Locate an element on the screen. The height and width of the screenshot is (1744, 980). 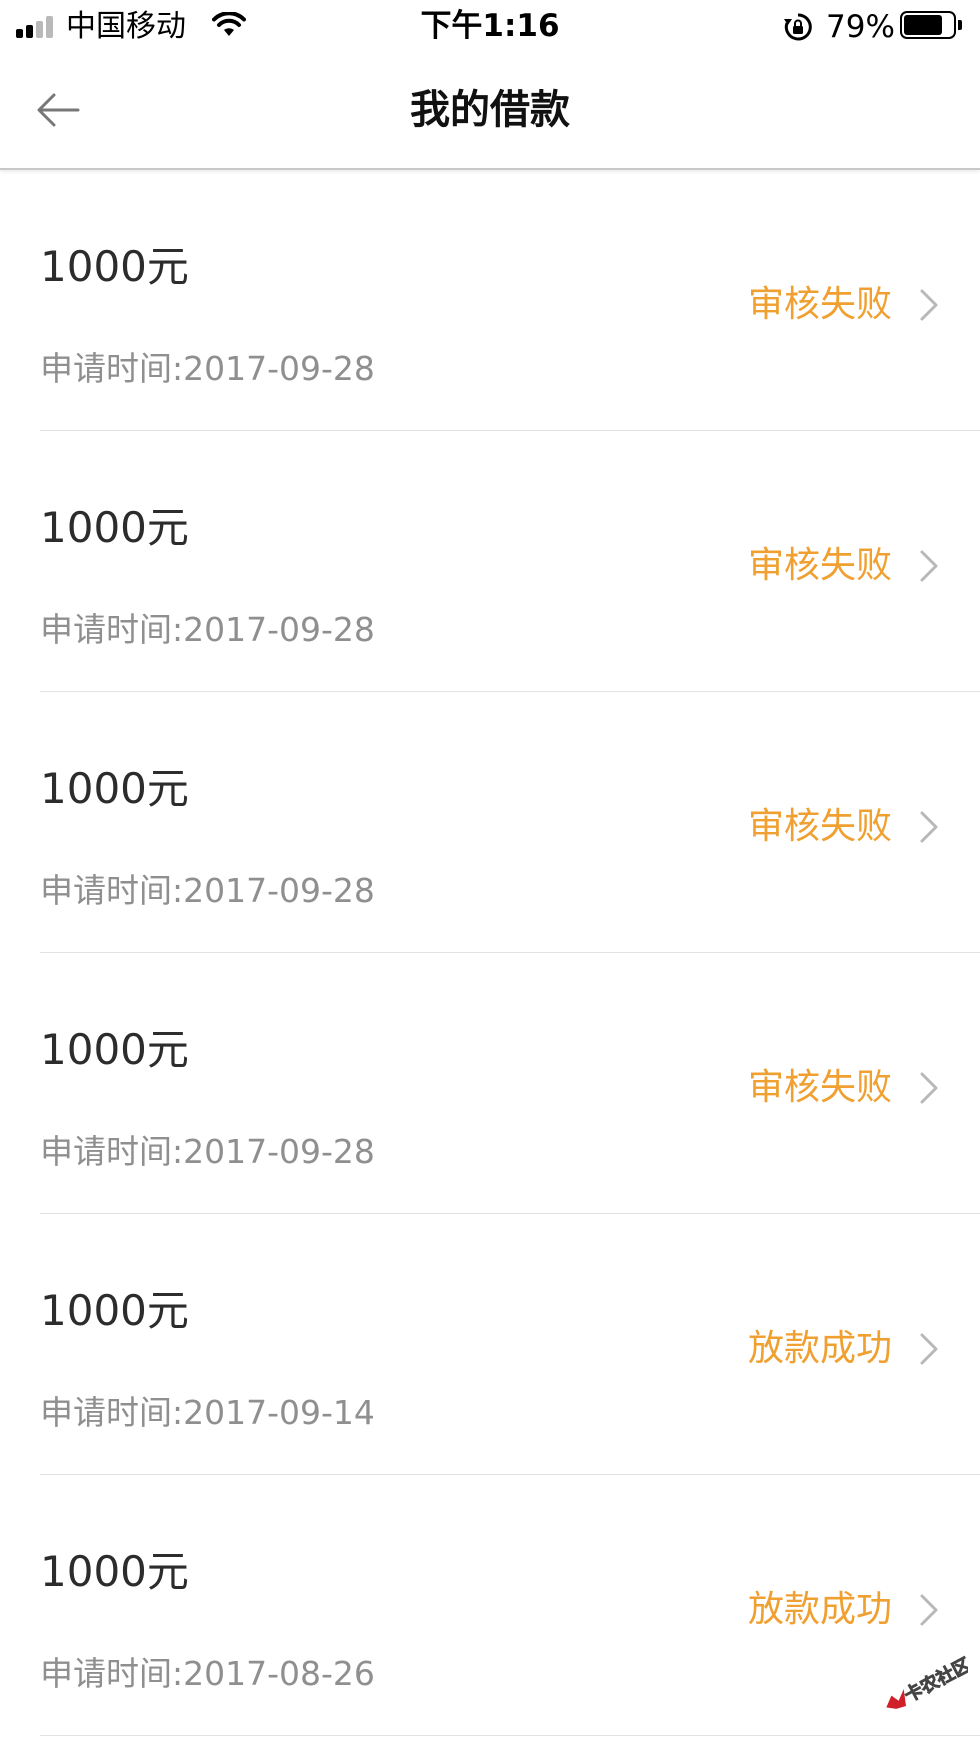
page-title: 我的借款 is located at coordinates (490, 110).